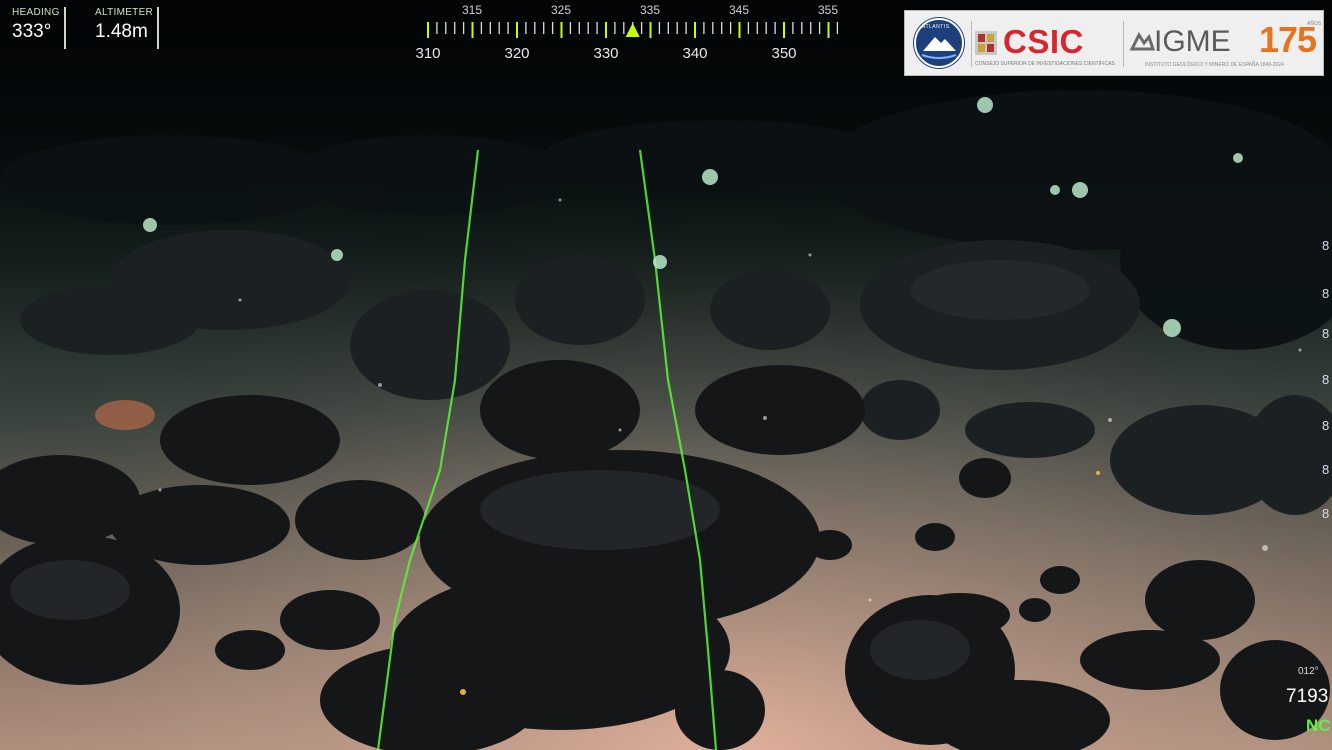 This screenshot has width=1332, height=750. Describe the element at coordinates (1142, 41) in the screenshot. I see `igme-emblem-icon` at that location.